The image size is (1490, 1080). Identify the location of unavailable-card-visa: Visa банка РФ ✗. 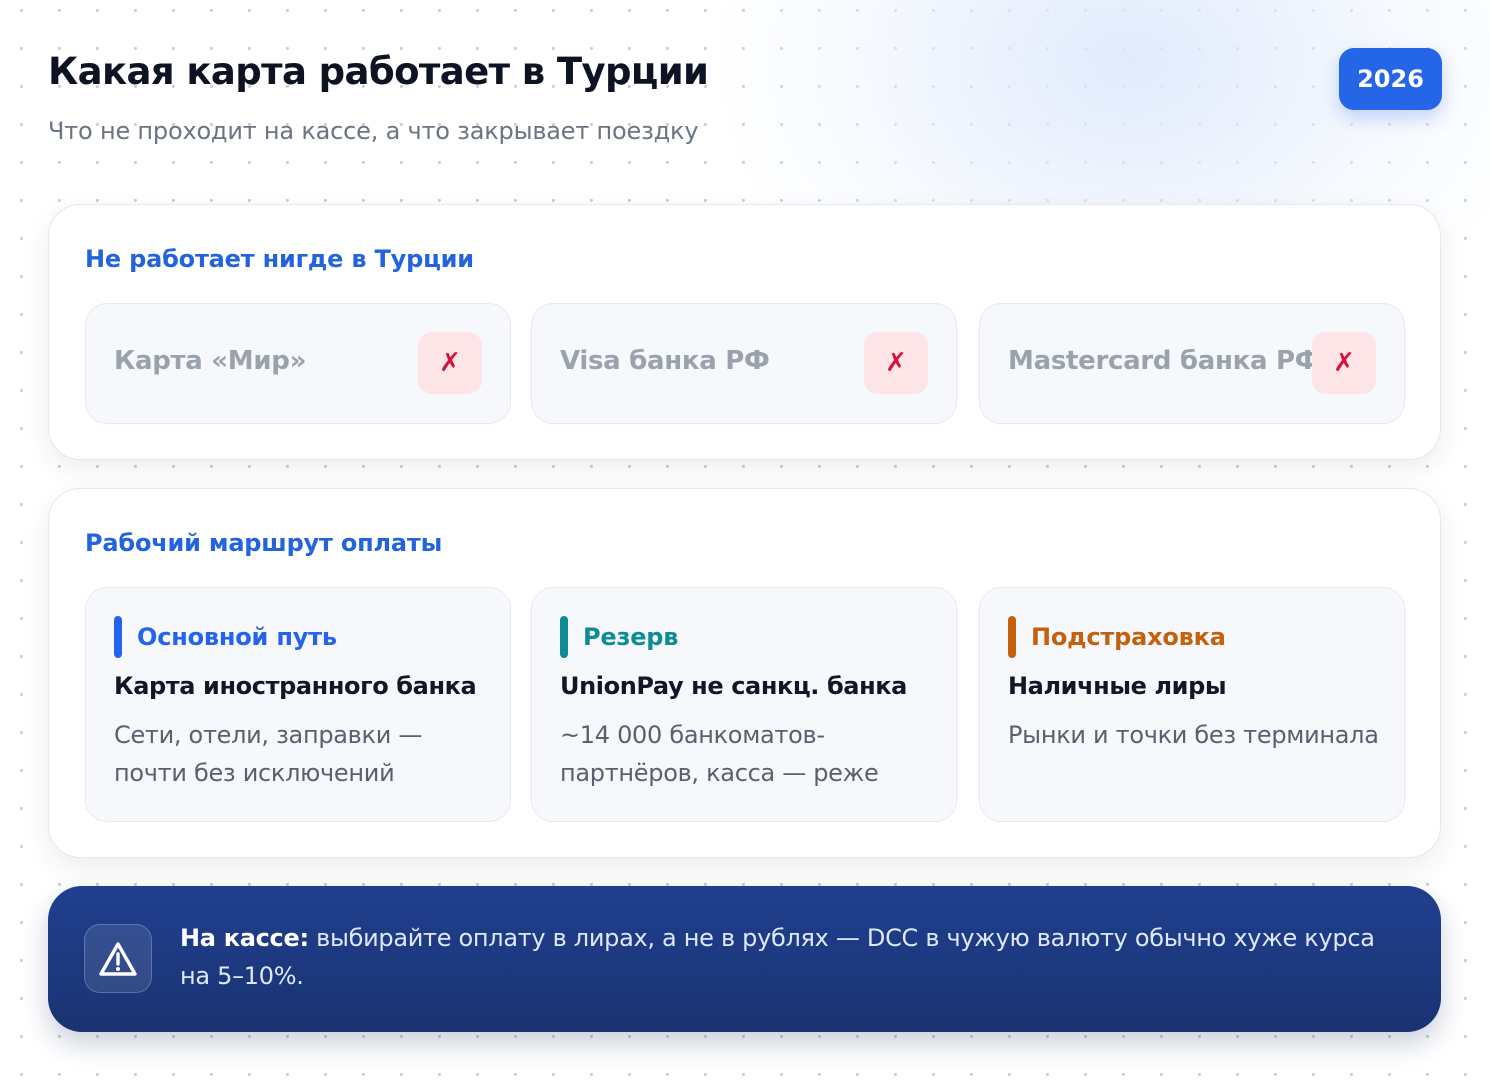
(744, 363).